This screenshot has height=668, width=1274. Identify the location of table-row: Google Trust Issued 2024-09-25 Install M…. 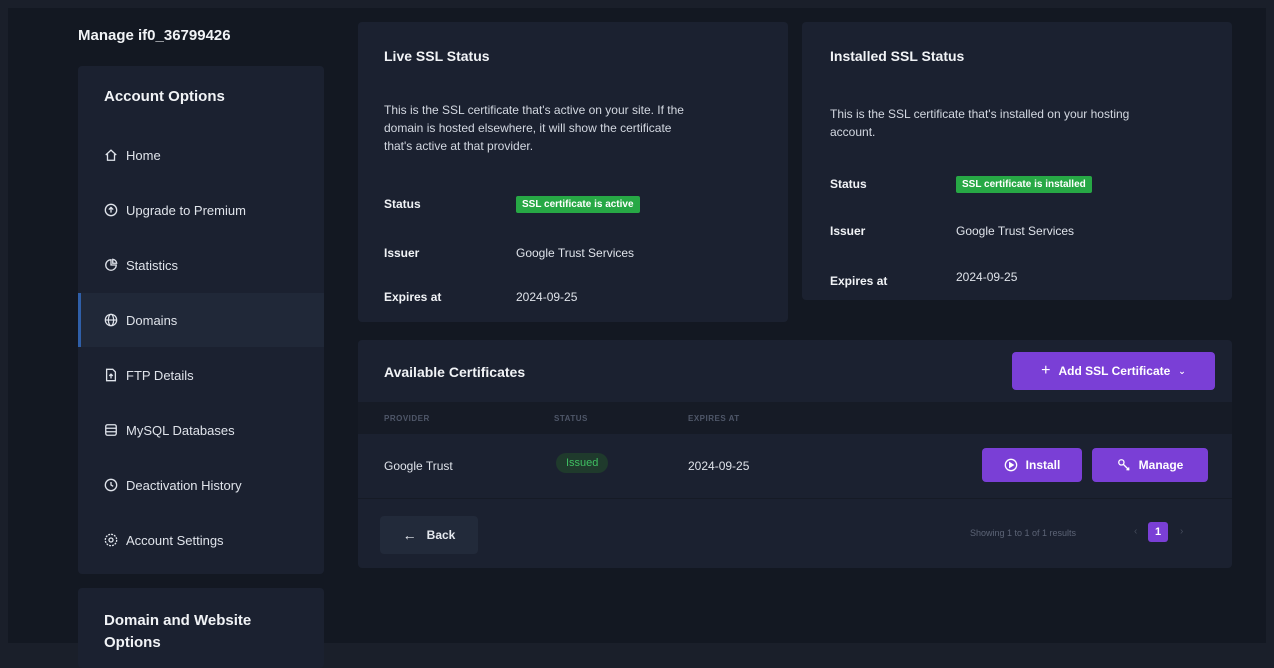
(795, 466).